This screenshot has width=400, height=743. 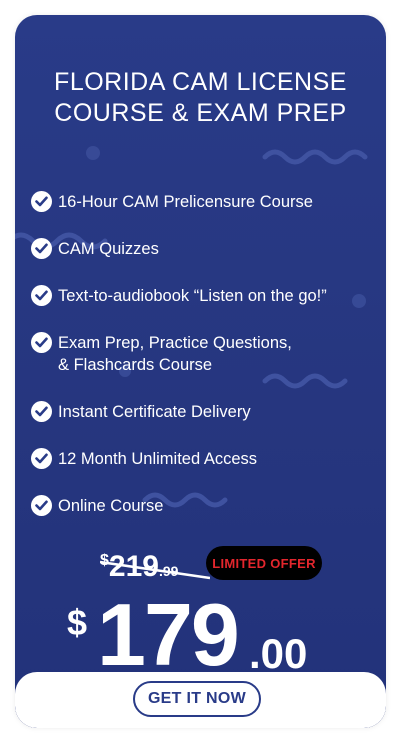 I want to click on feature-text: 16-Hour CAM Prelicensure Course, so click(x=185, y=202).